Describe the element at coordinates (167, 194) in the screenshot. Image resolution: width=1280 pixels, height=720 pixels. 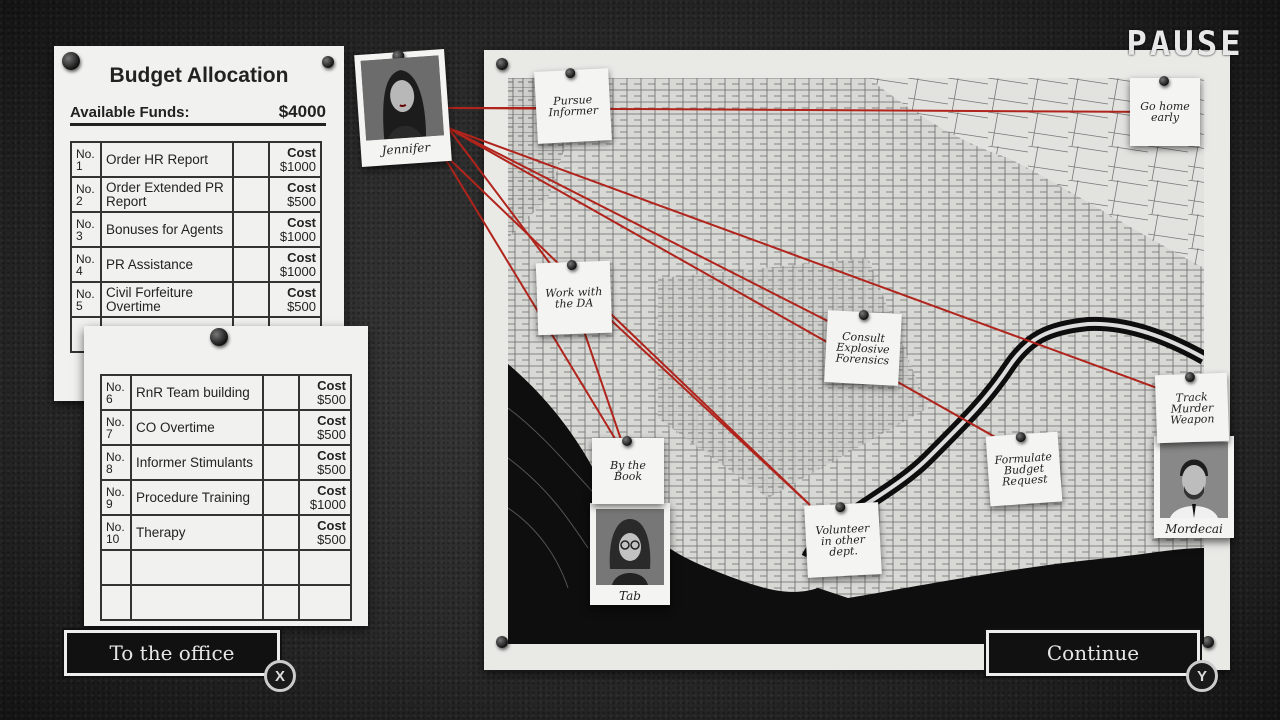
I see `item-name: Order Extended PR Report` at that location.